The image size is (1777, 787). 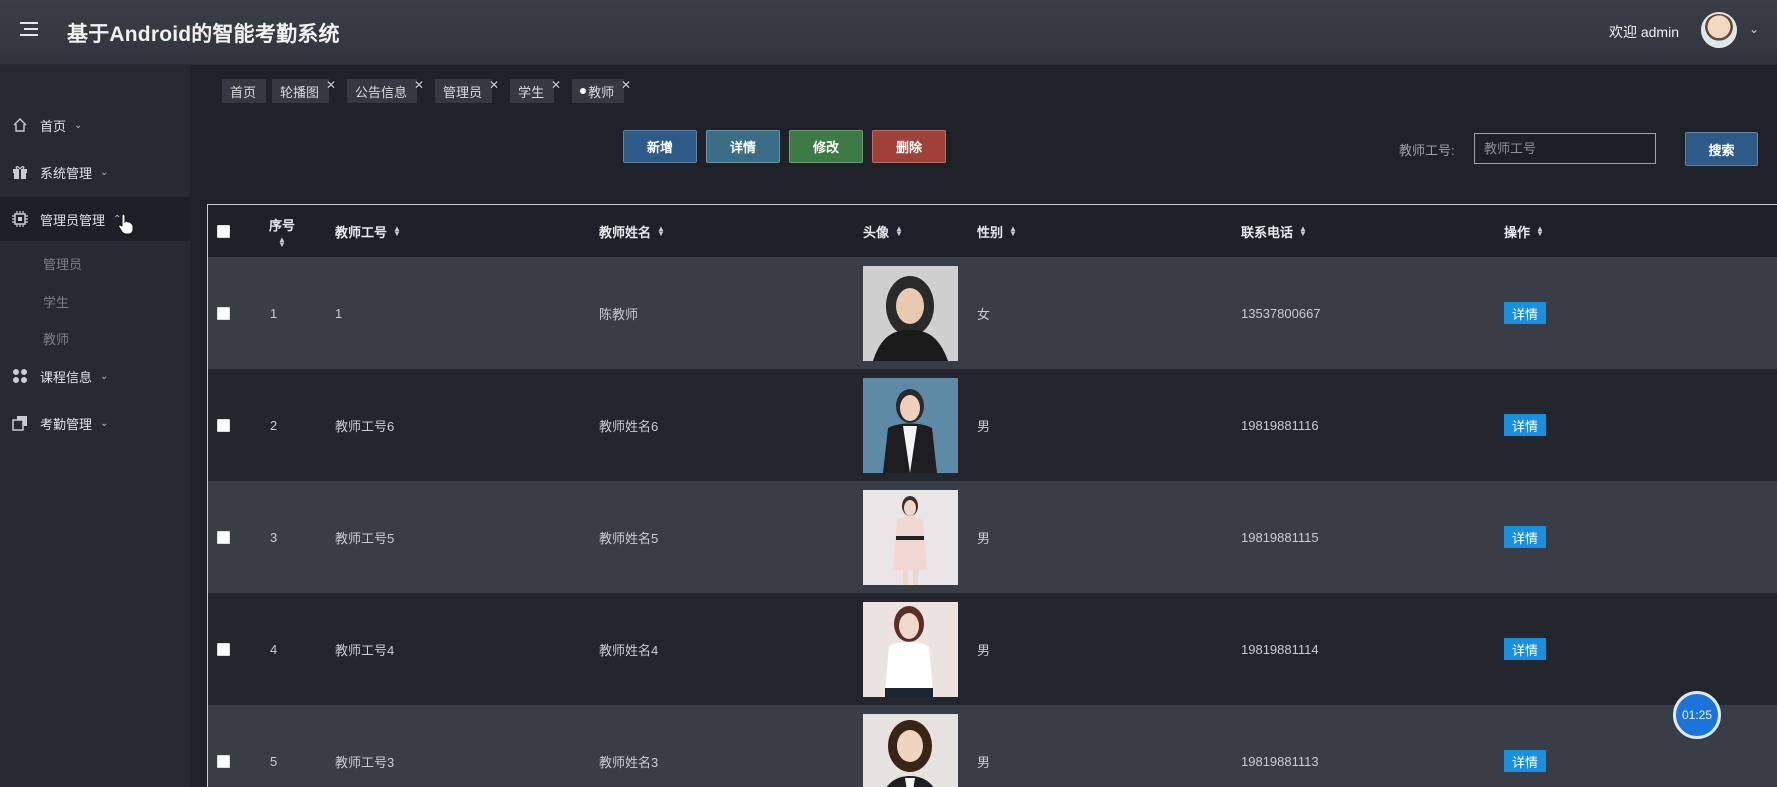 I want to click on sidebar-subitem-admin: 管理员, so click(x=62, y=263).